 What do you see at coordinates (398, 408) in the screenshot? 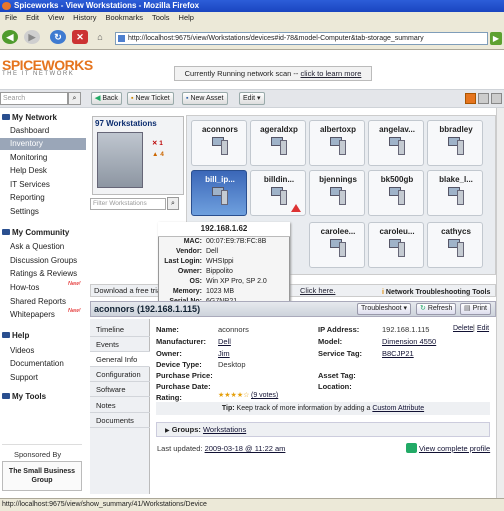
I see `custom-attribute-link: Custom Attribute` at bounding box center [398, 408].